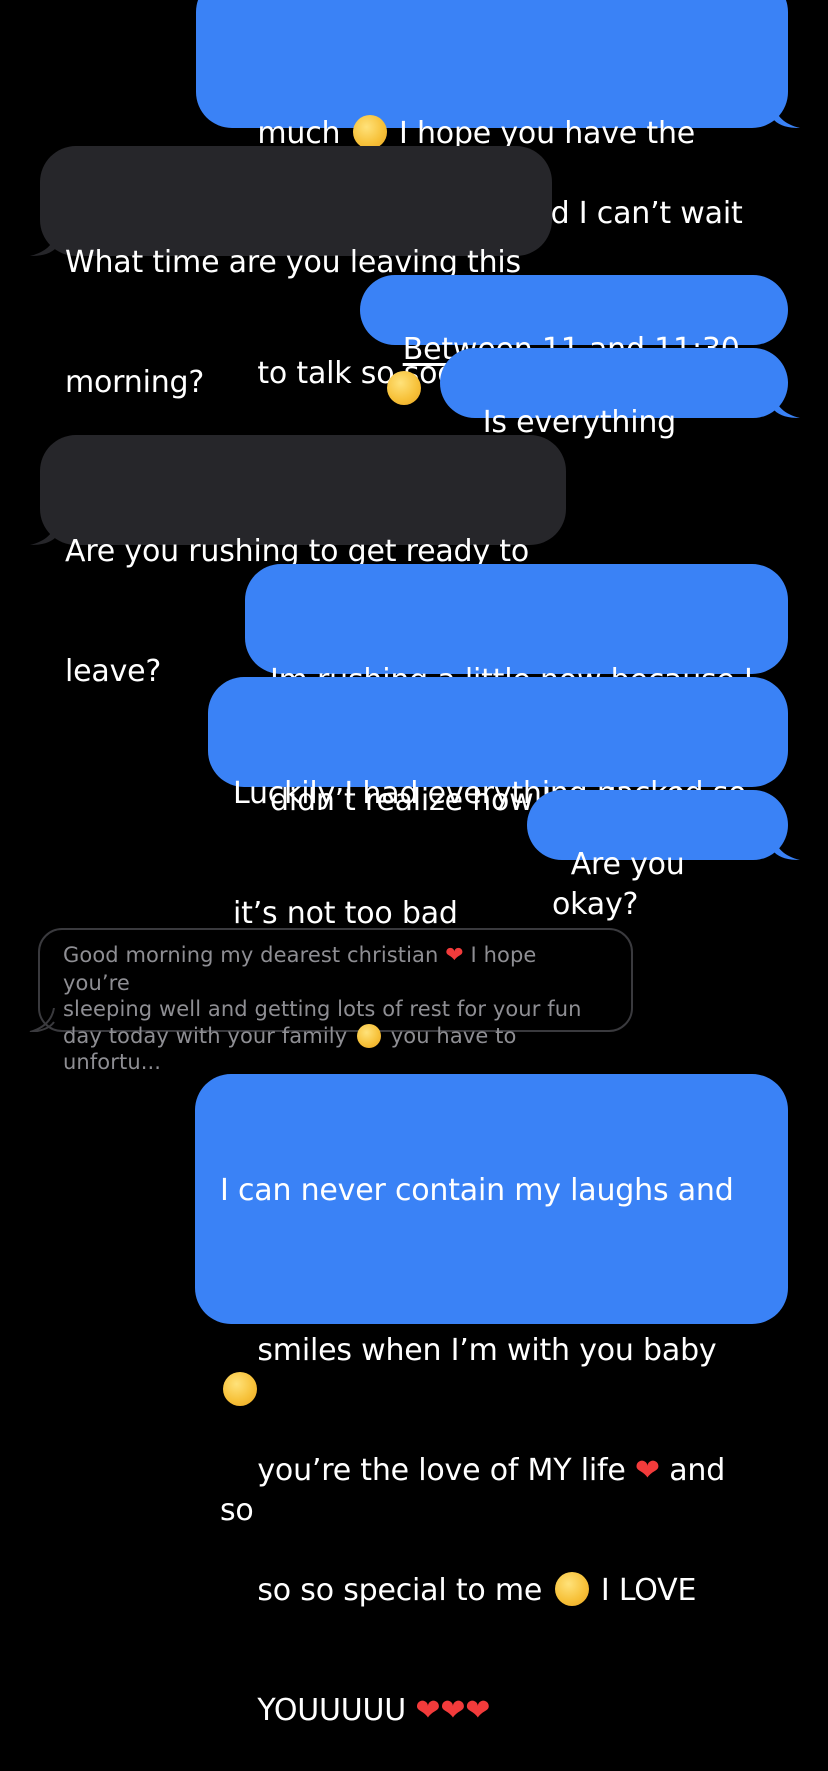  I want to click on message-bubble-received: What time are you leaving this morning?, so click(296, 273).